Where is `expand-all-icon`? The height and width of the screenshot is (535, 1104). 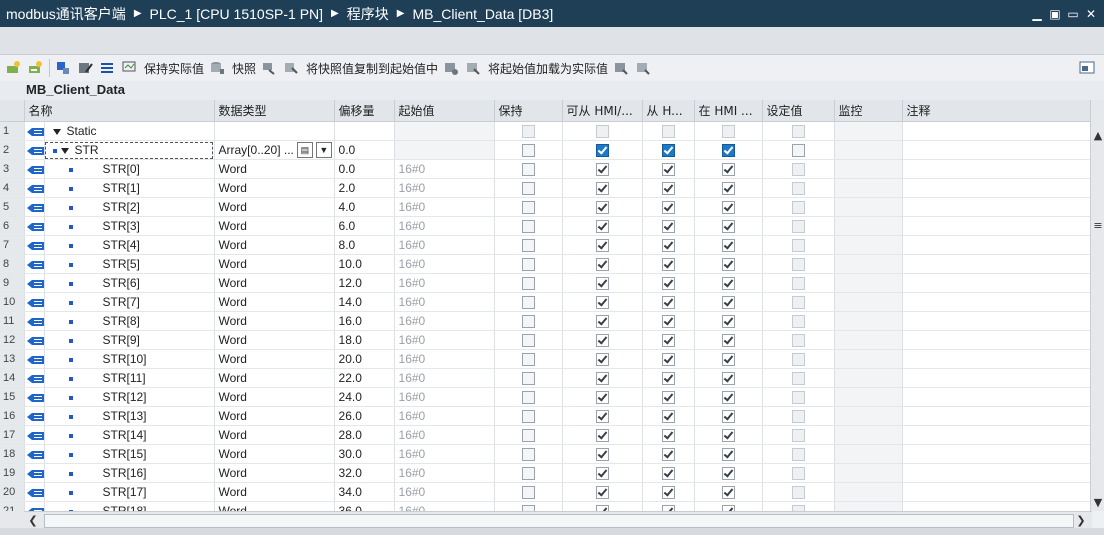
expand-all-icon is located at coordinates (63, 68).